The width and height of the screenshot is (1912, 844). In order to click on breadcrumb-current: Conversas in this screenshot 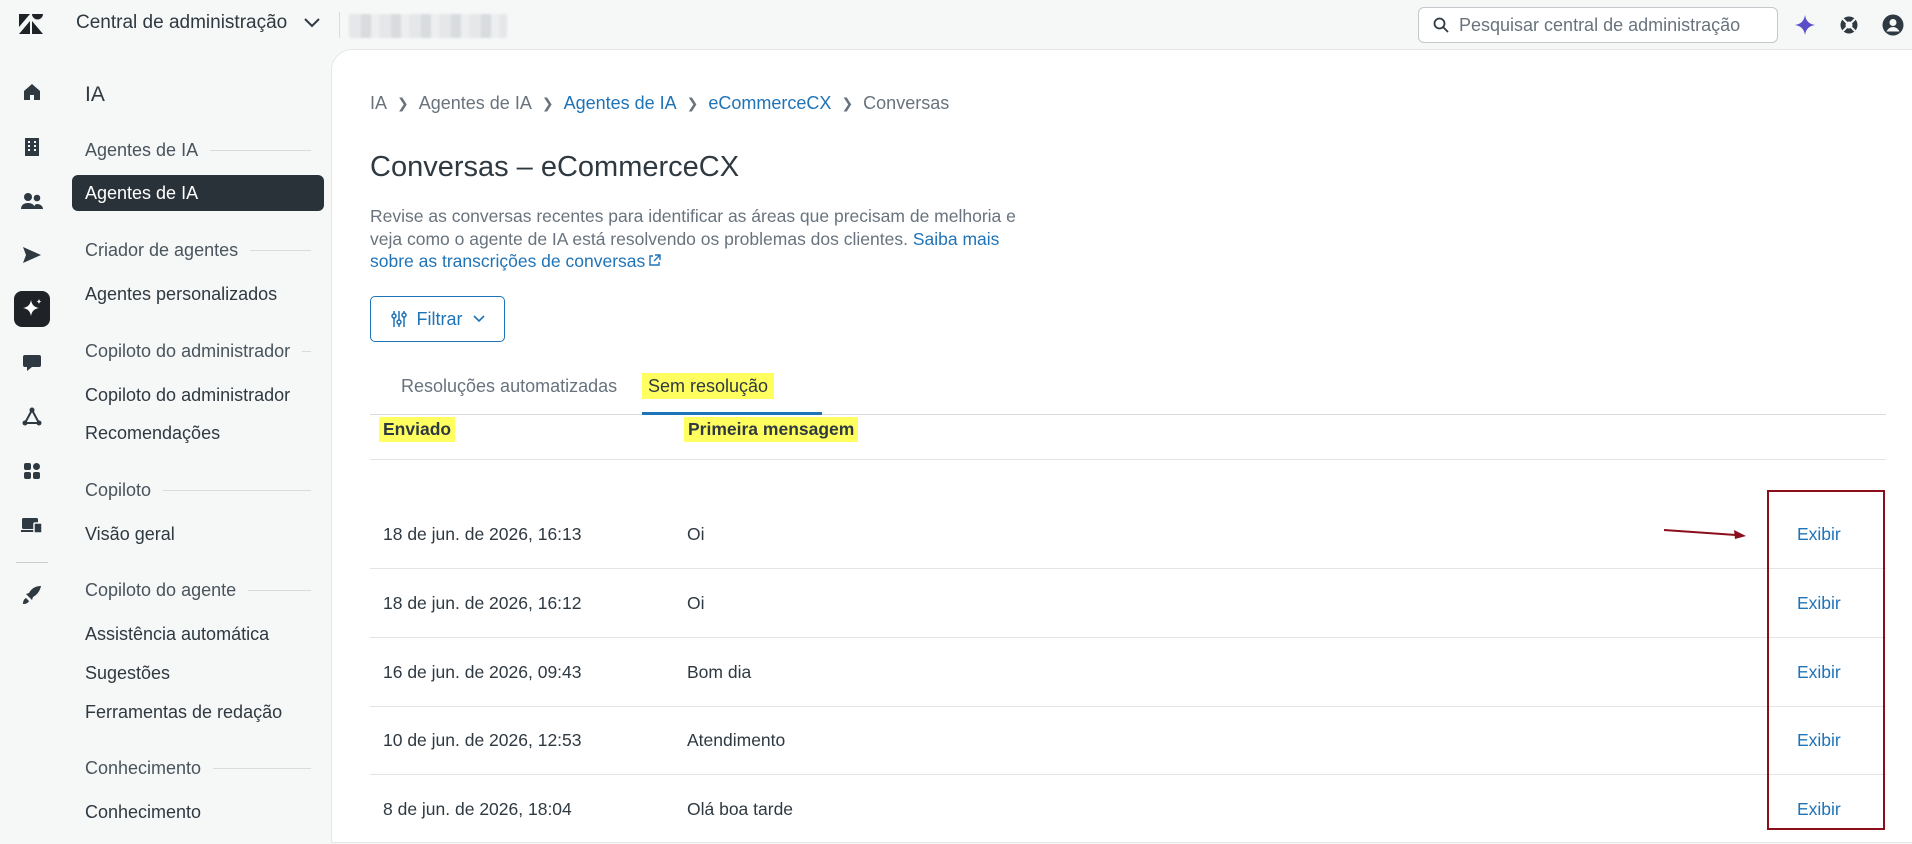, I will do `click(906, 103)`.